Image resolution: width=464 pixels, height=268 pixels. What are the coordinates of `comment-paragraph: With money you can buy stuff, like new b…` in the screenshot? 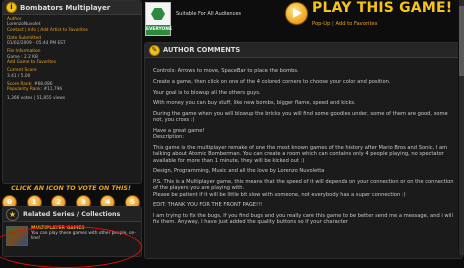 It's located at (254, 103).